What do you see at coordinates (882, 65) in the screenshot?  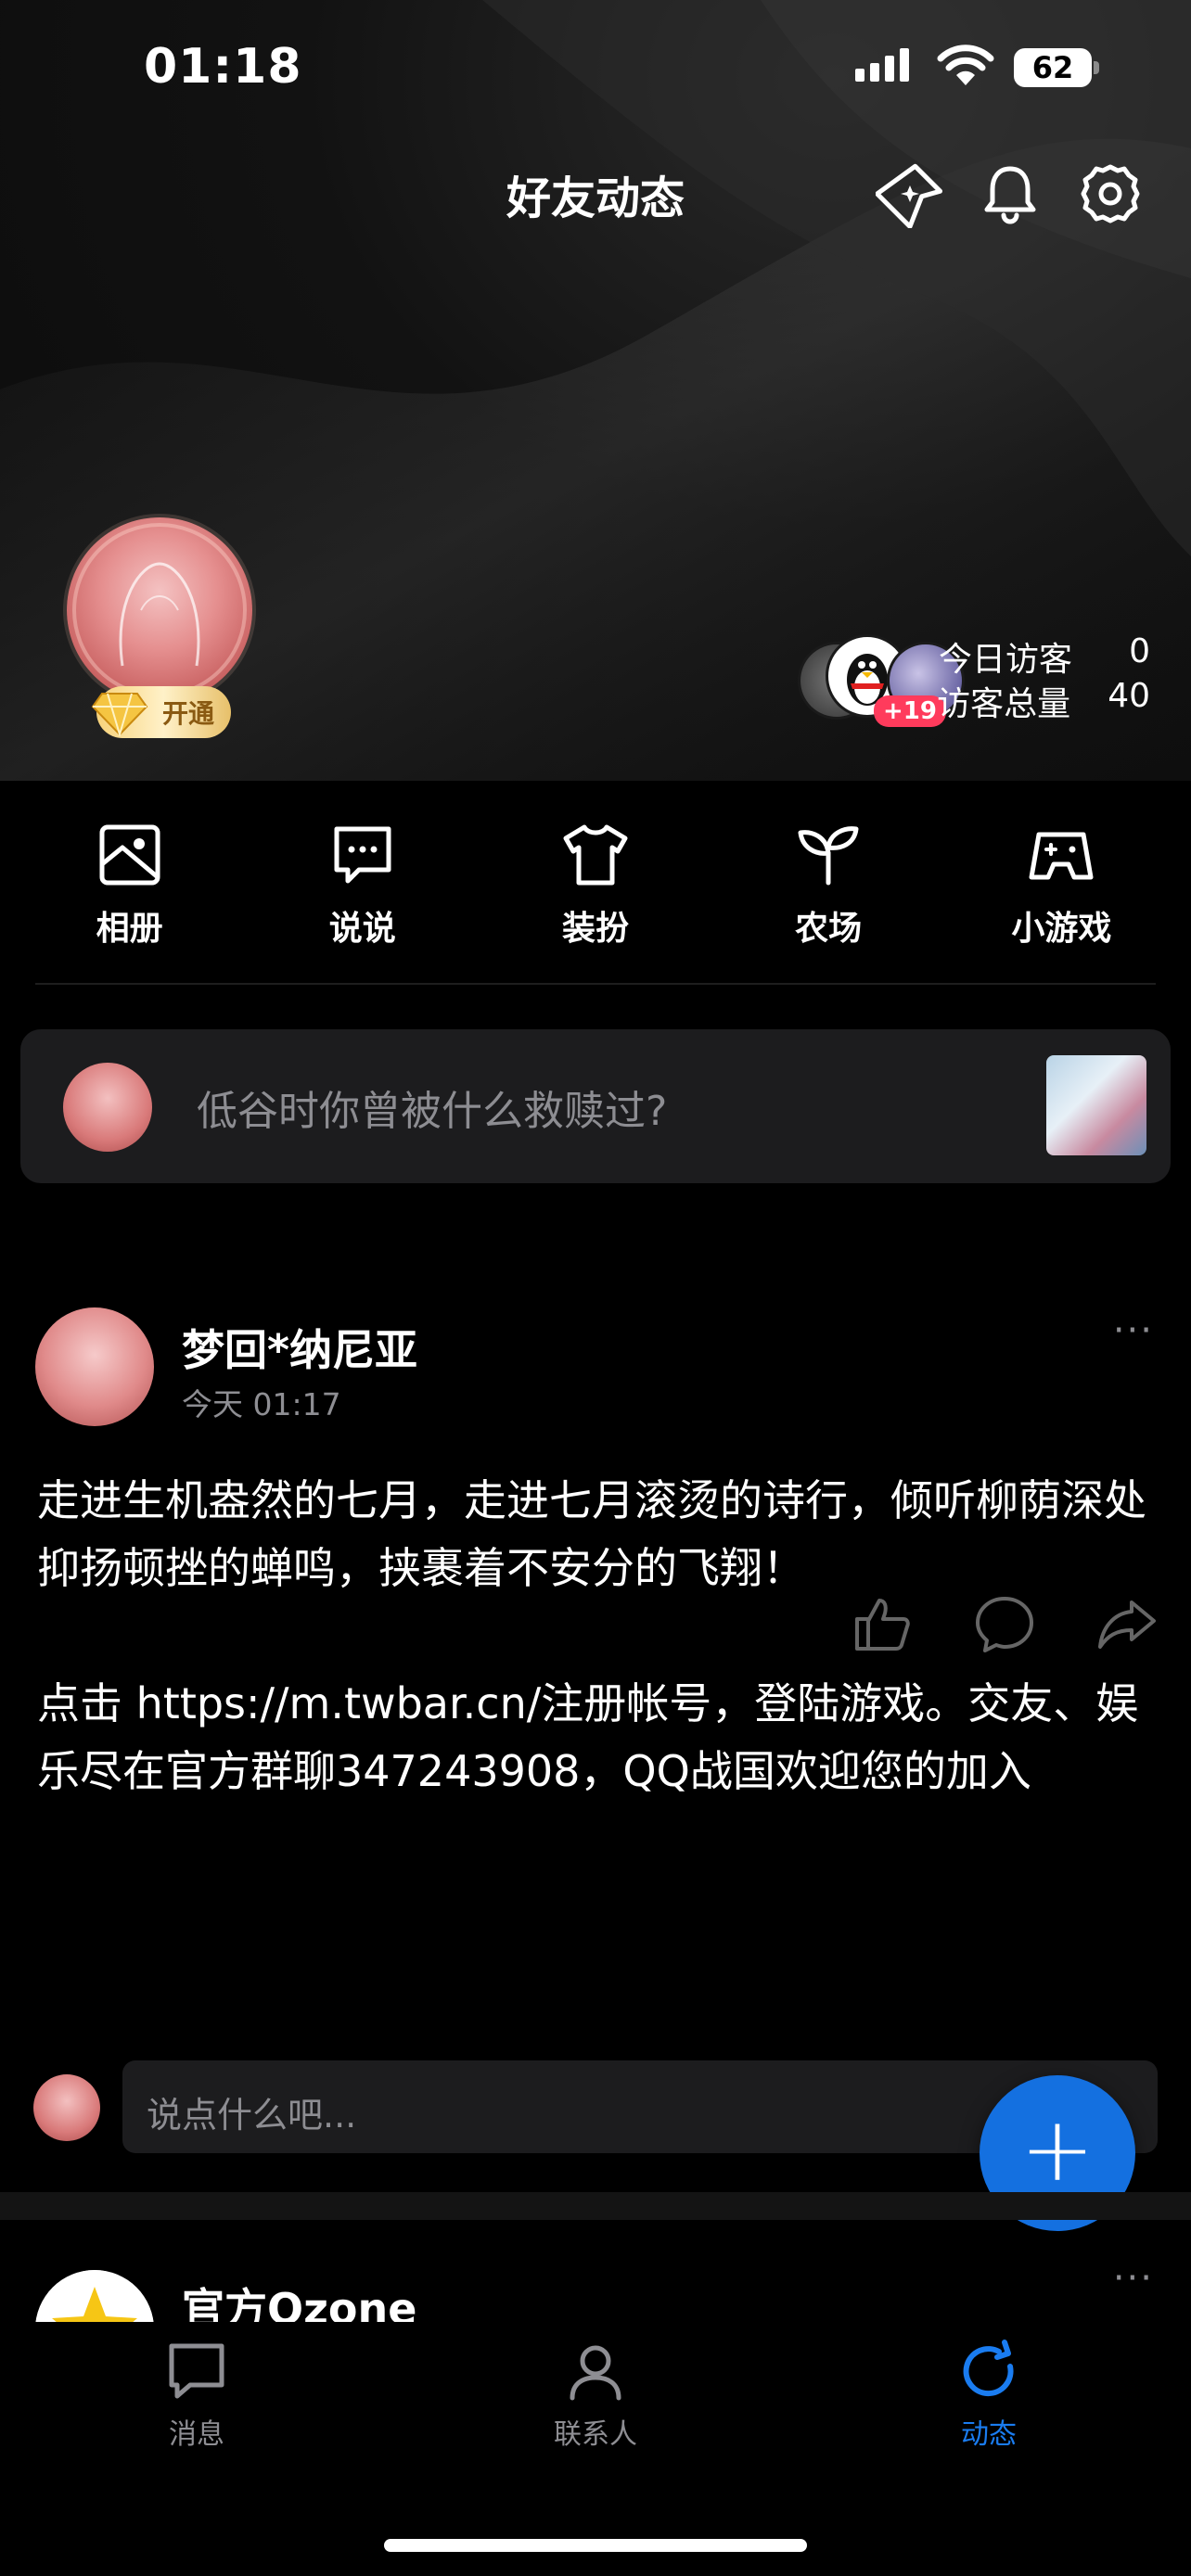 I see `cellular-signal-icon` at bounding box center [882, 65].